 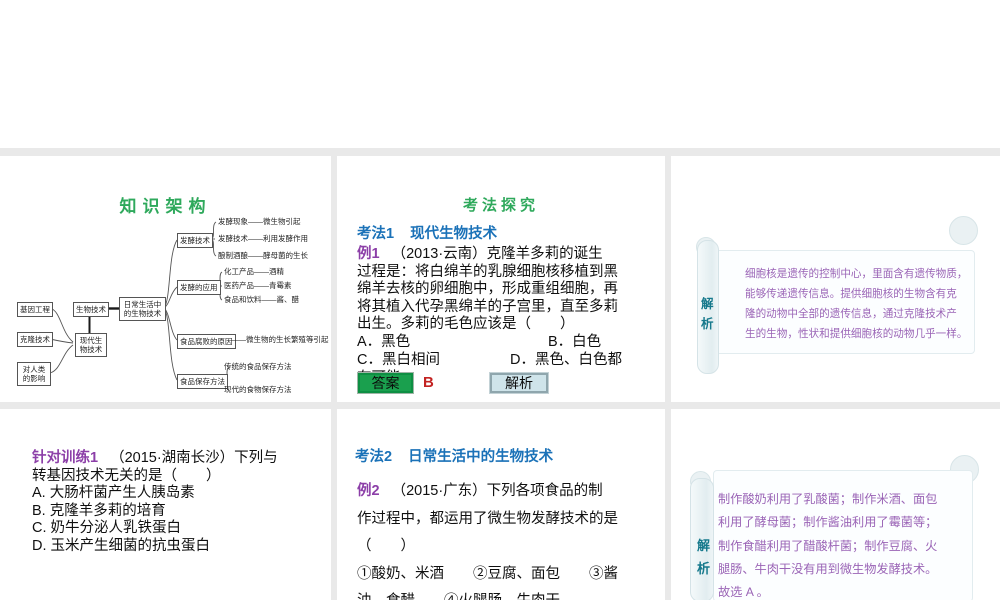 What do you see at coordinates (519, 383) in the screenshot?
I see `explain-button: 解析` at bounding box center [519, 383].